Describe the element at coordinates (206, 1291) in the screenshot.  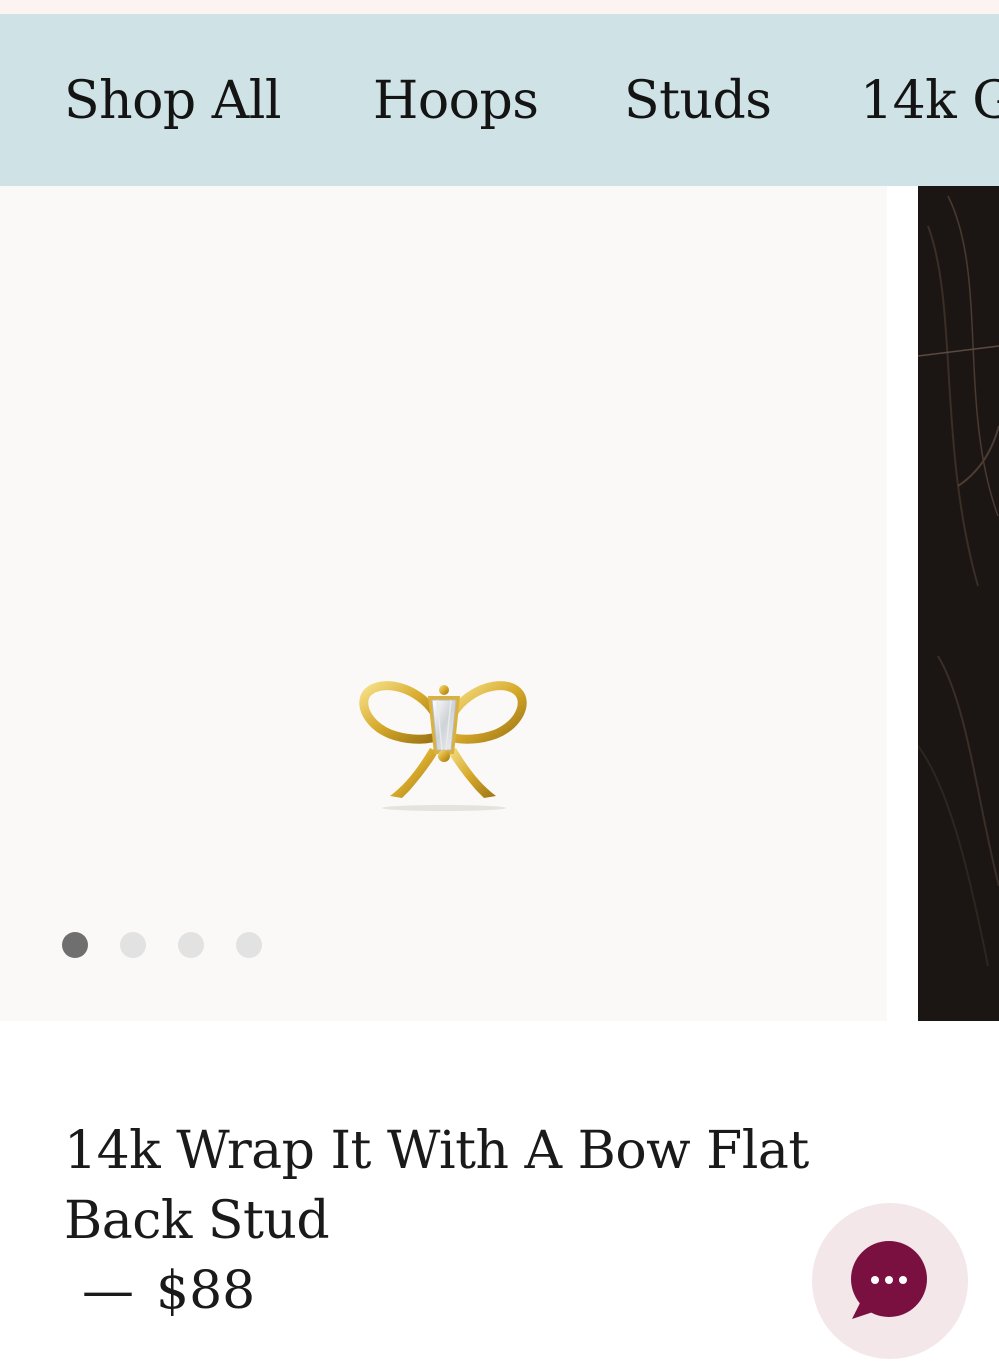
I see `product-price: $88` at that location.